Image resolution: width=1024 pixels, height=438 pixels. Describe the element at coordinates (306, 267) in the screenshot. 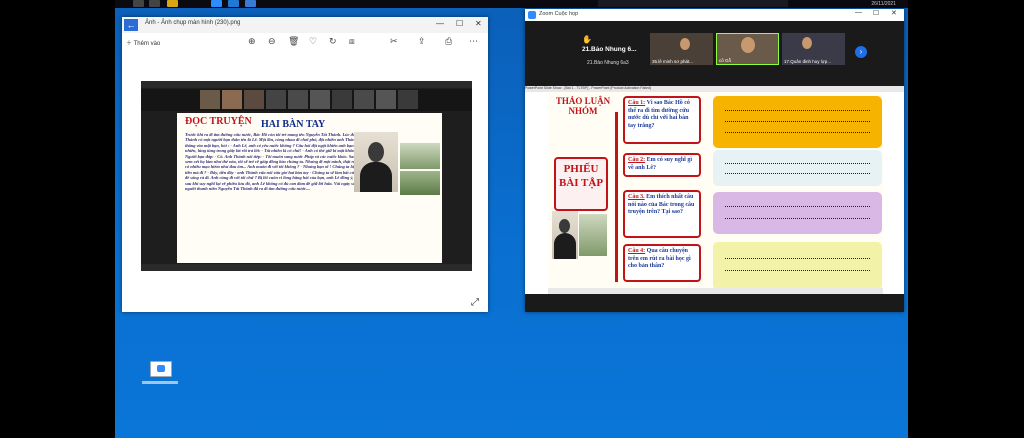

I see `screenshot-zoom-bottombar` at that location.